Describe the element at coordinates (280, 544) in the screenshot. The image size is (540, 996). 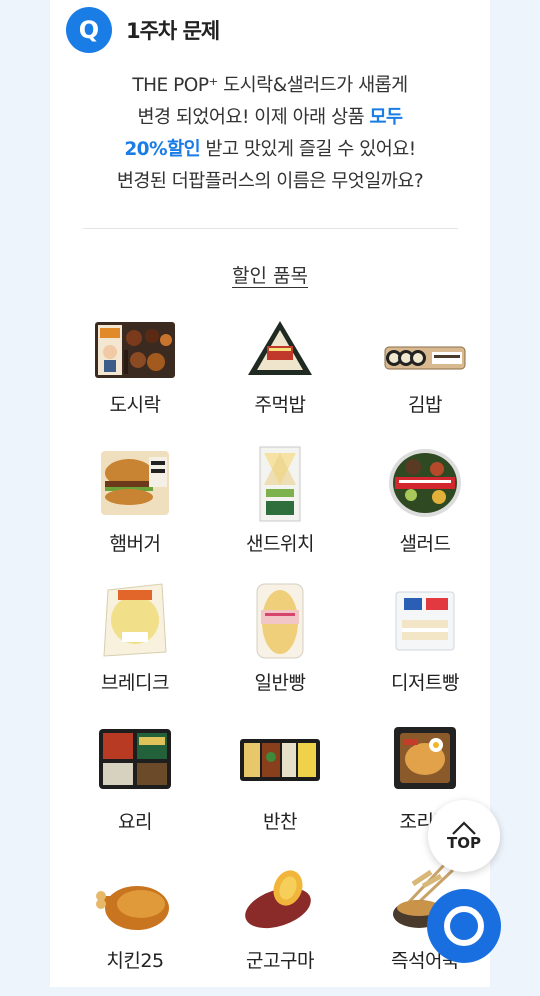
I see `item-label: 샌드위치` at that location.